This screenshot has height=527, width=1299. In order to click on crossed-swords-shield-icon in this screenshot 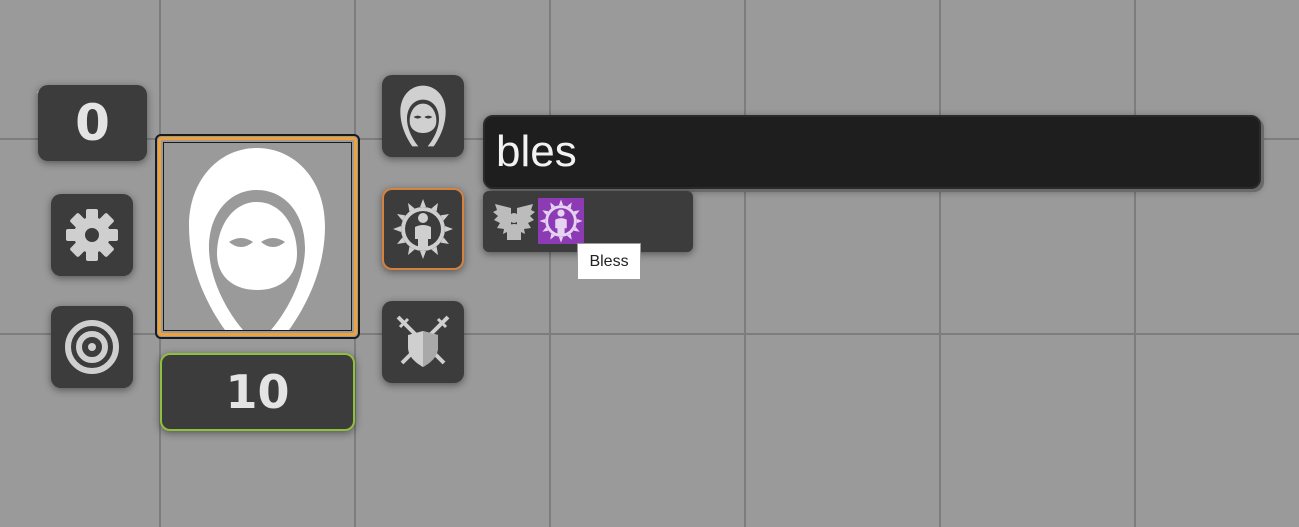, I will do `click(423, 341)`.